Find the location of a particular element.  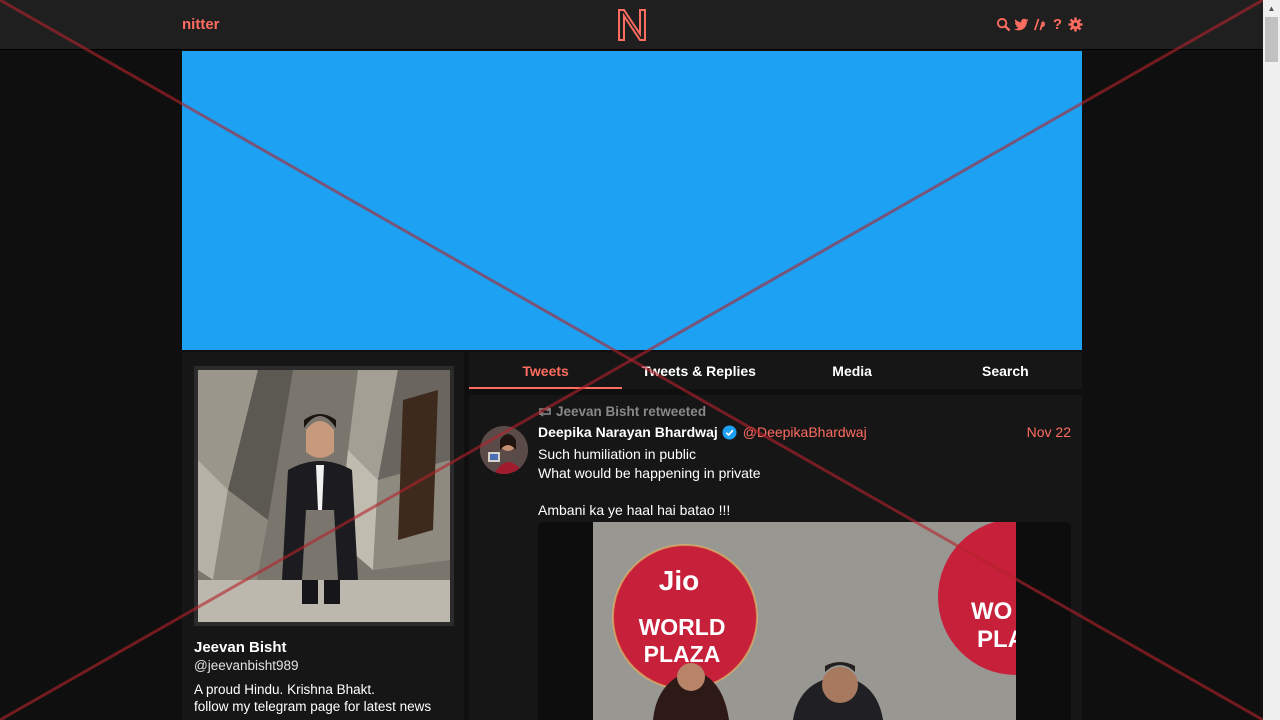

tweet-username: @DeepikaBhardwaj is located at coordinates (805, 432).